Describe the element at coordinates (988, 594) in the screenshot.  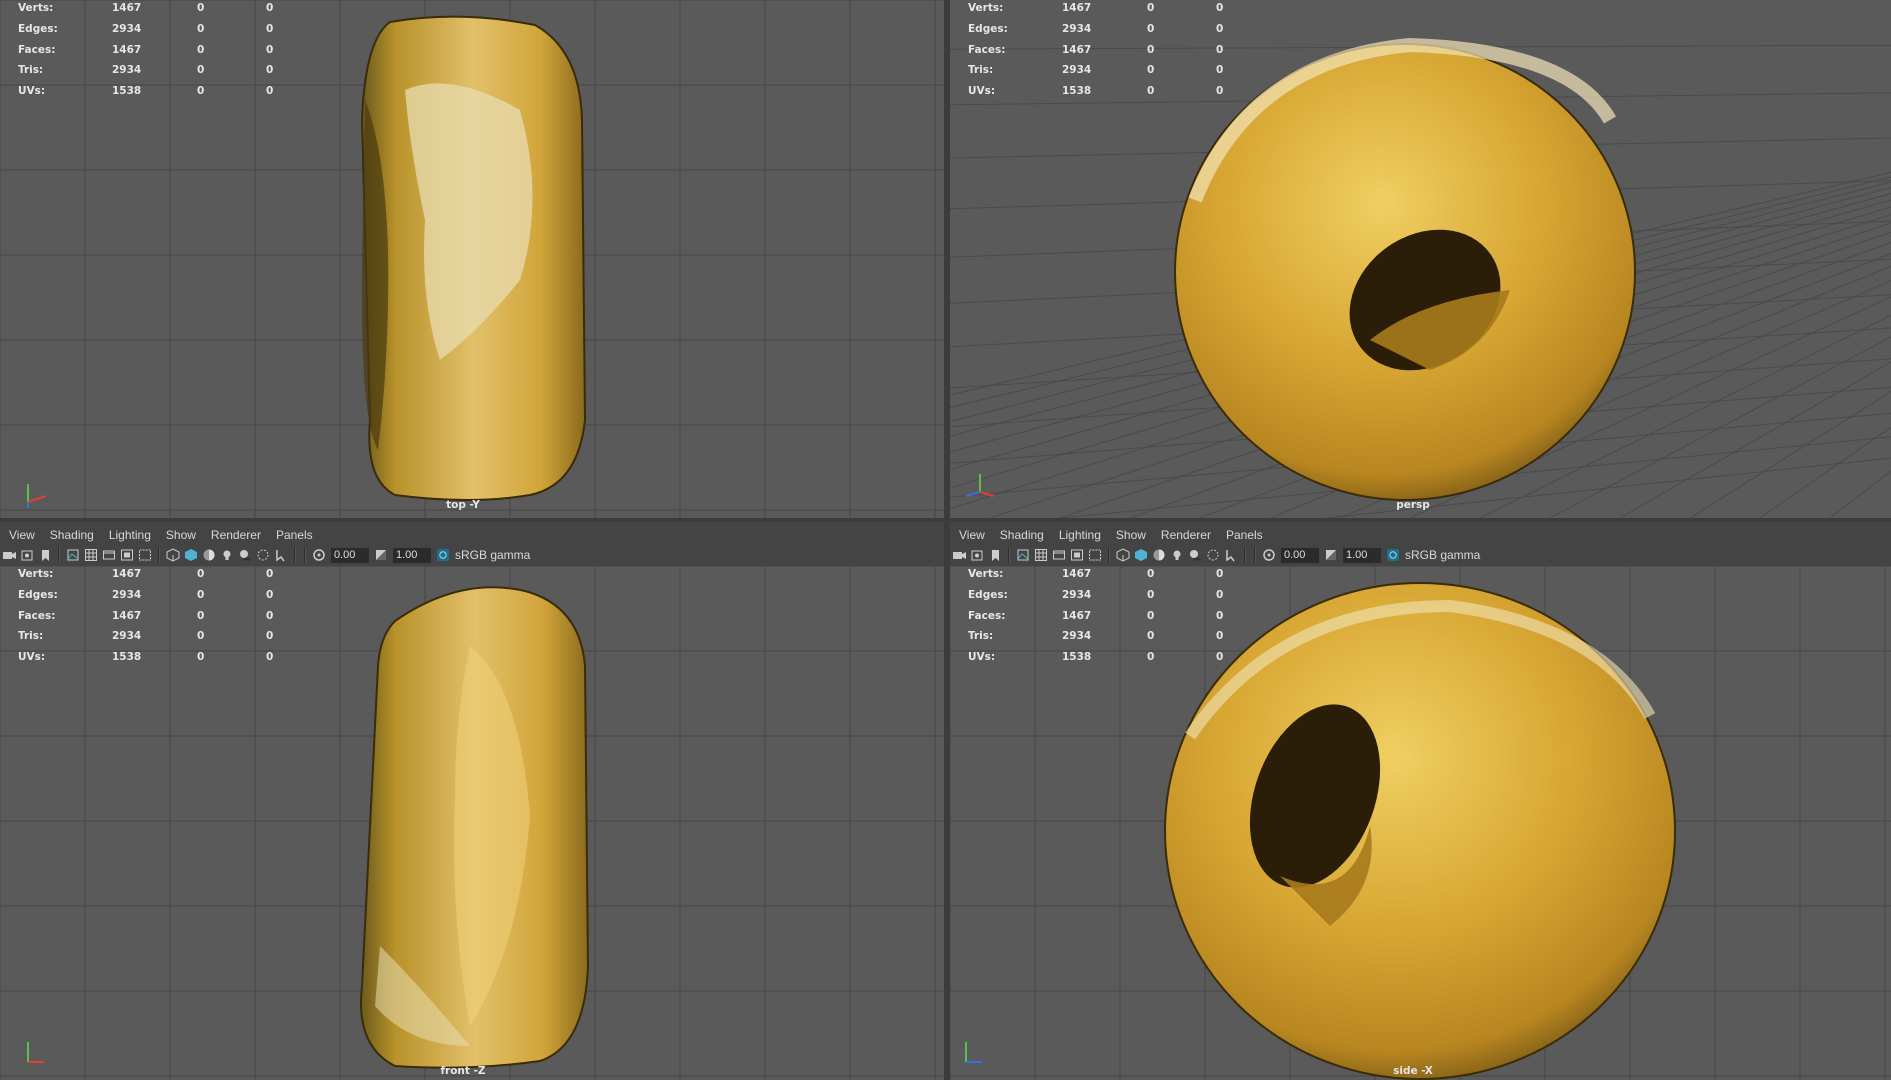
I see `stat-label: Edges:` at that location.